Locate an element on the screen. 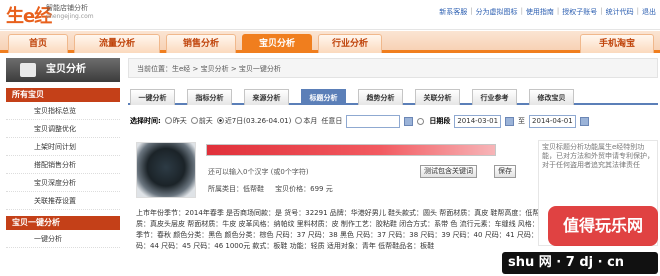 The image size is (660, 276). link-guide: 使用指南 is located at coordinates (540, 12).